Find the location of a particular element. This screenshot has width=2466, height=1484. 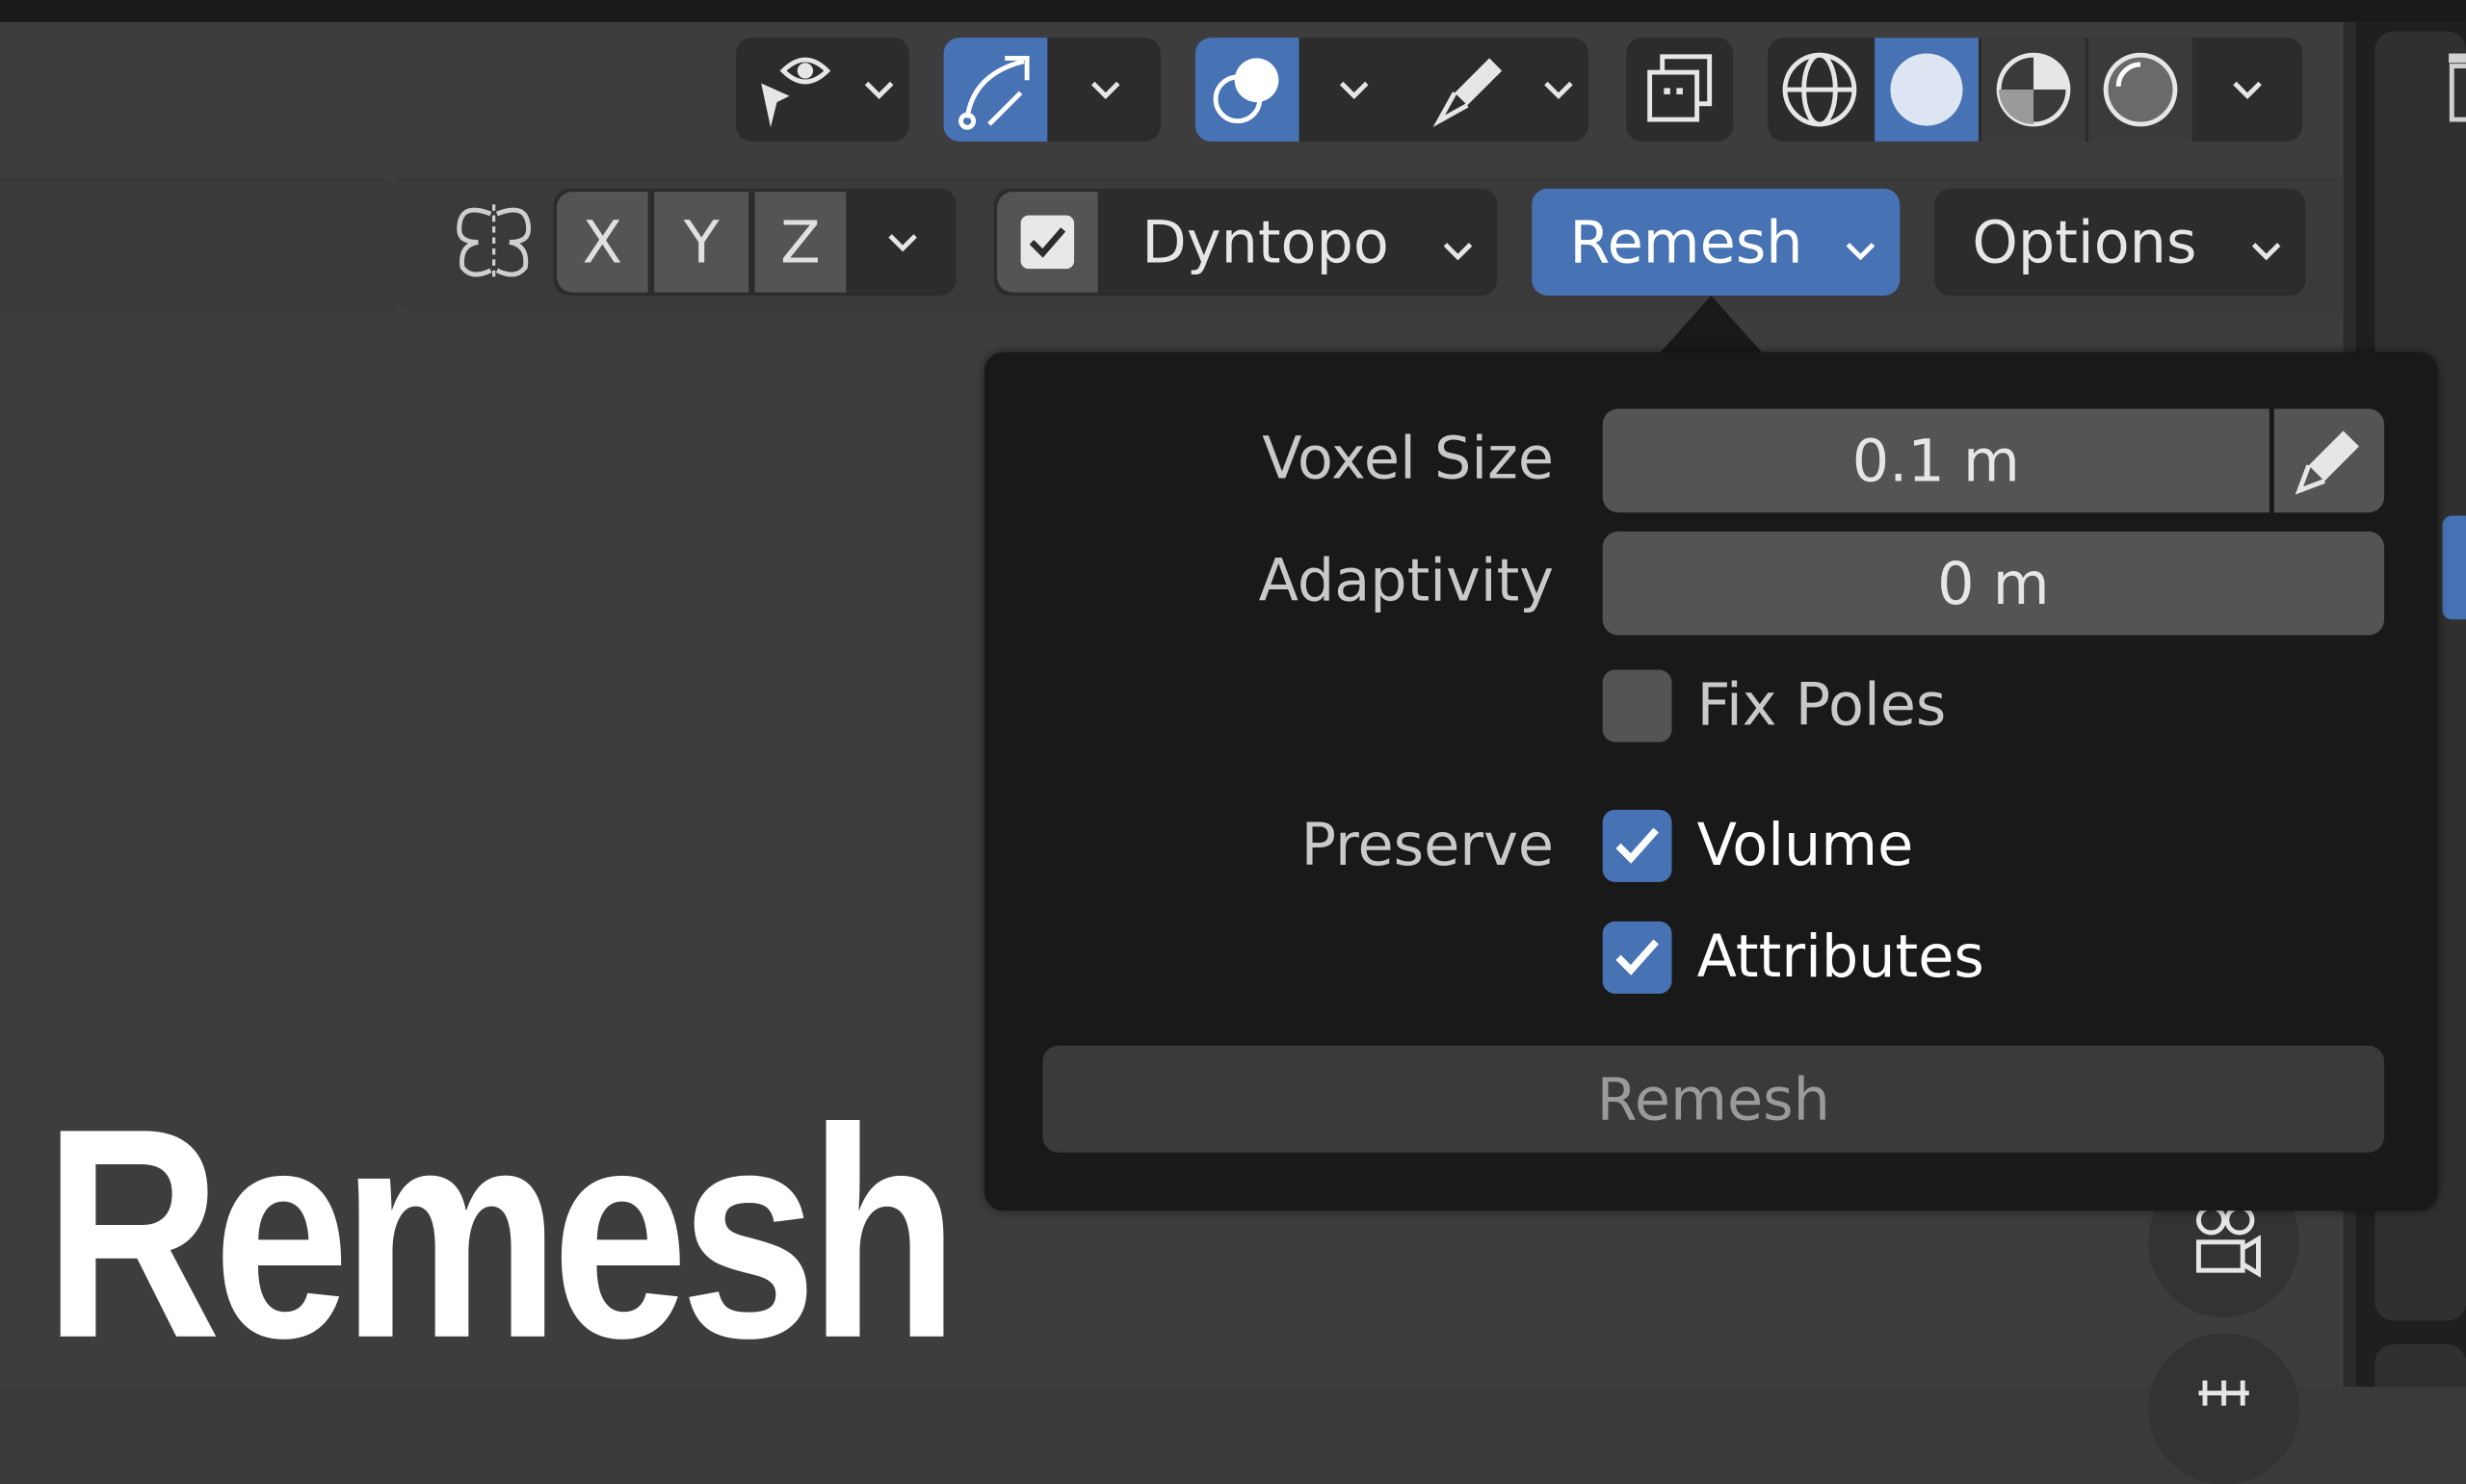

overlay-toggle-button is located at coordinates (1246, 90).